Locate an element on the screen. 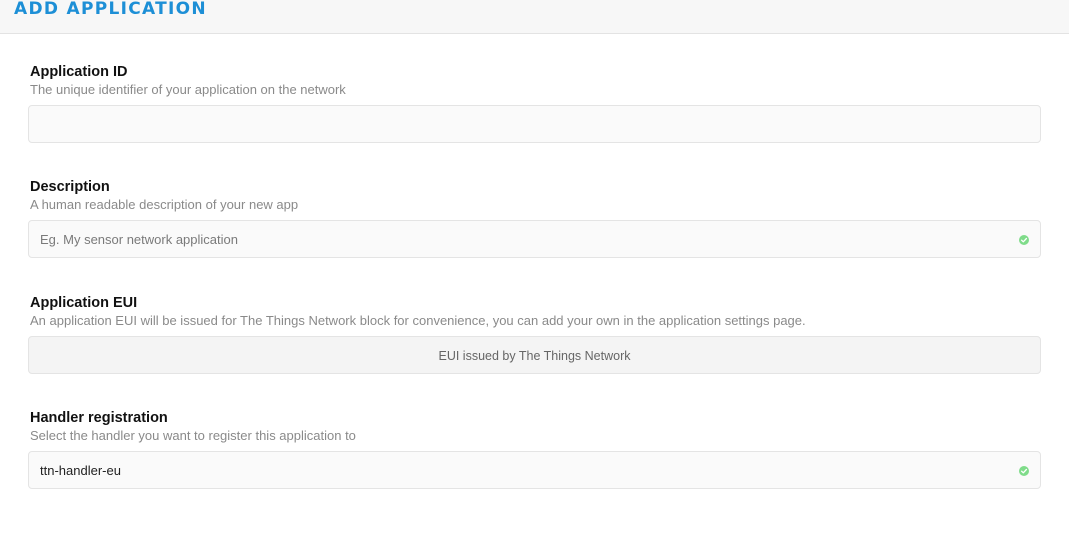 This screenshot has width=1069, height=537. application-eui-value: EUI issued by The Things Network is located at coordinates (534, 356).